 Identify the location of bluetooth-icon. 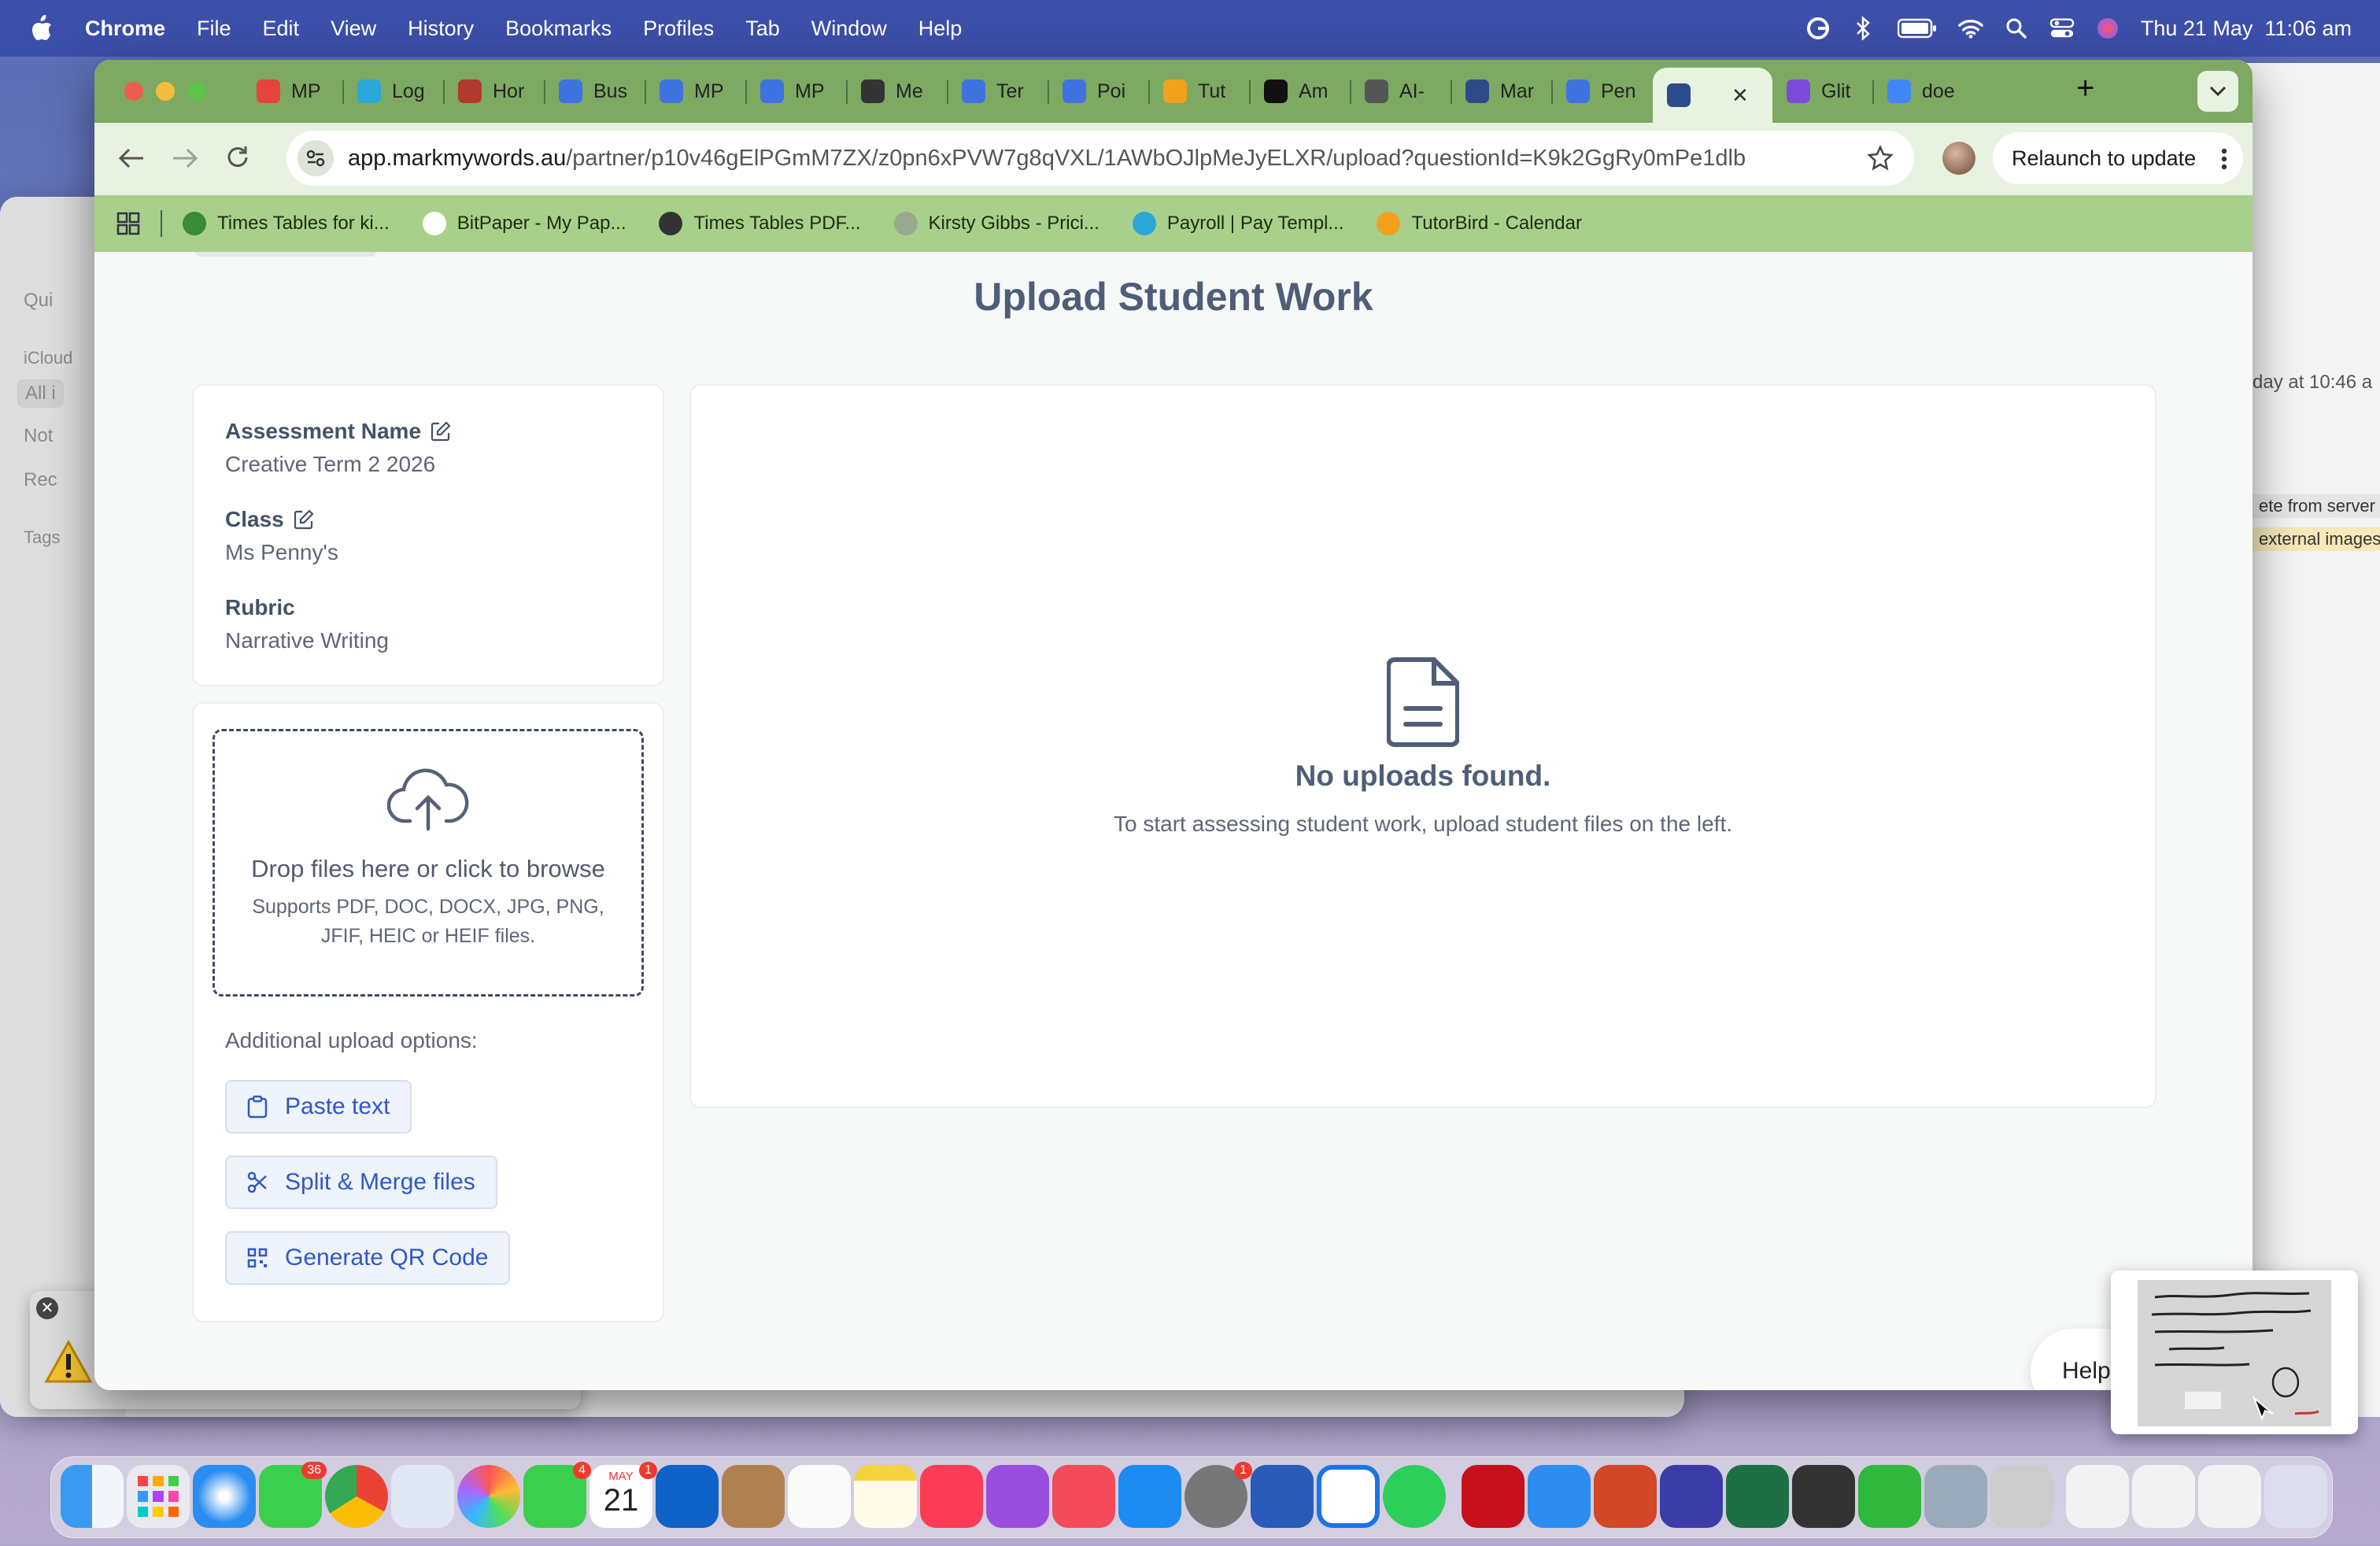
(1863, 28).